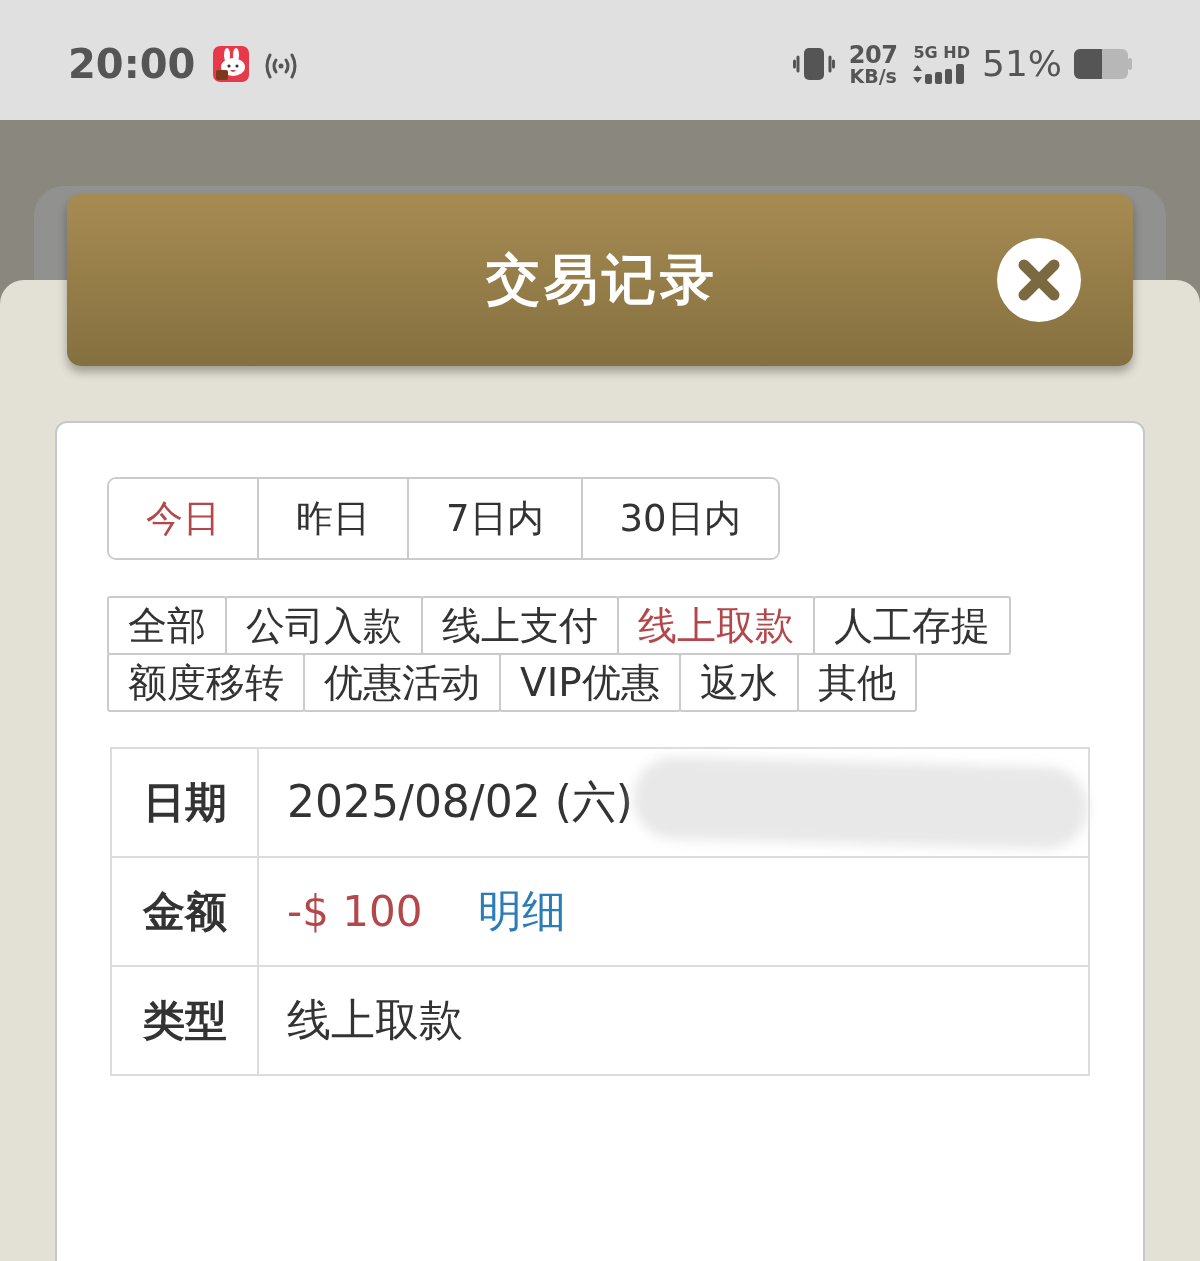  I want to click on speed-unit: KB/s, so click(873, 76).